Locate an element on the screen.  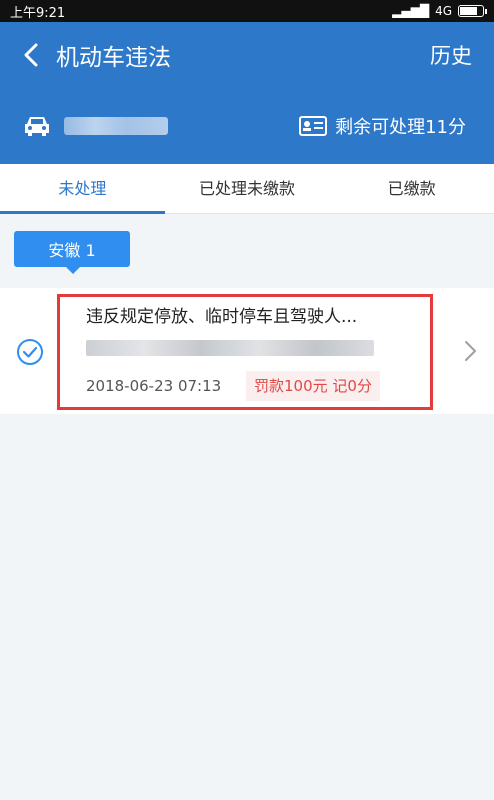
license-plate-blurred is located at coordinates (116, 126).